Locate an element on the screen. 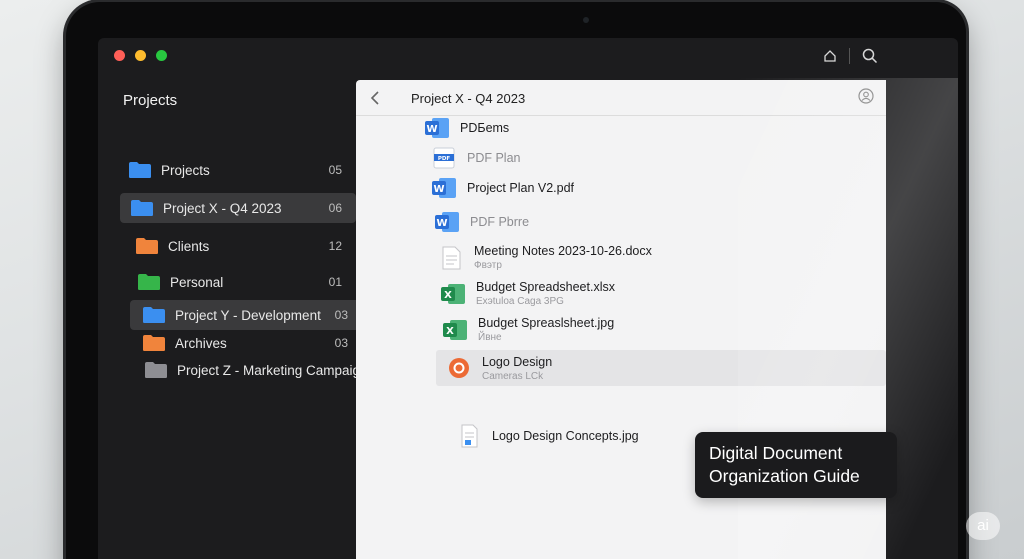  list-item: X Budget Spreaslsheet.jpg Йвнe is located at coordinates (528, 329).